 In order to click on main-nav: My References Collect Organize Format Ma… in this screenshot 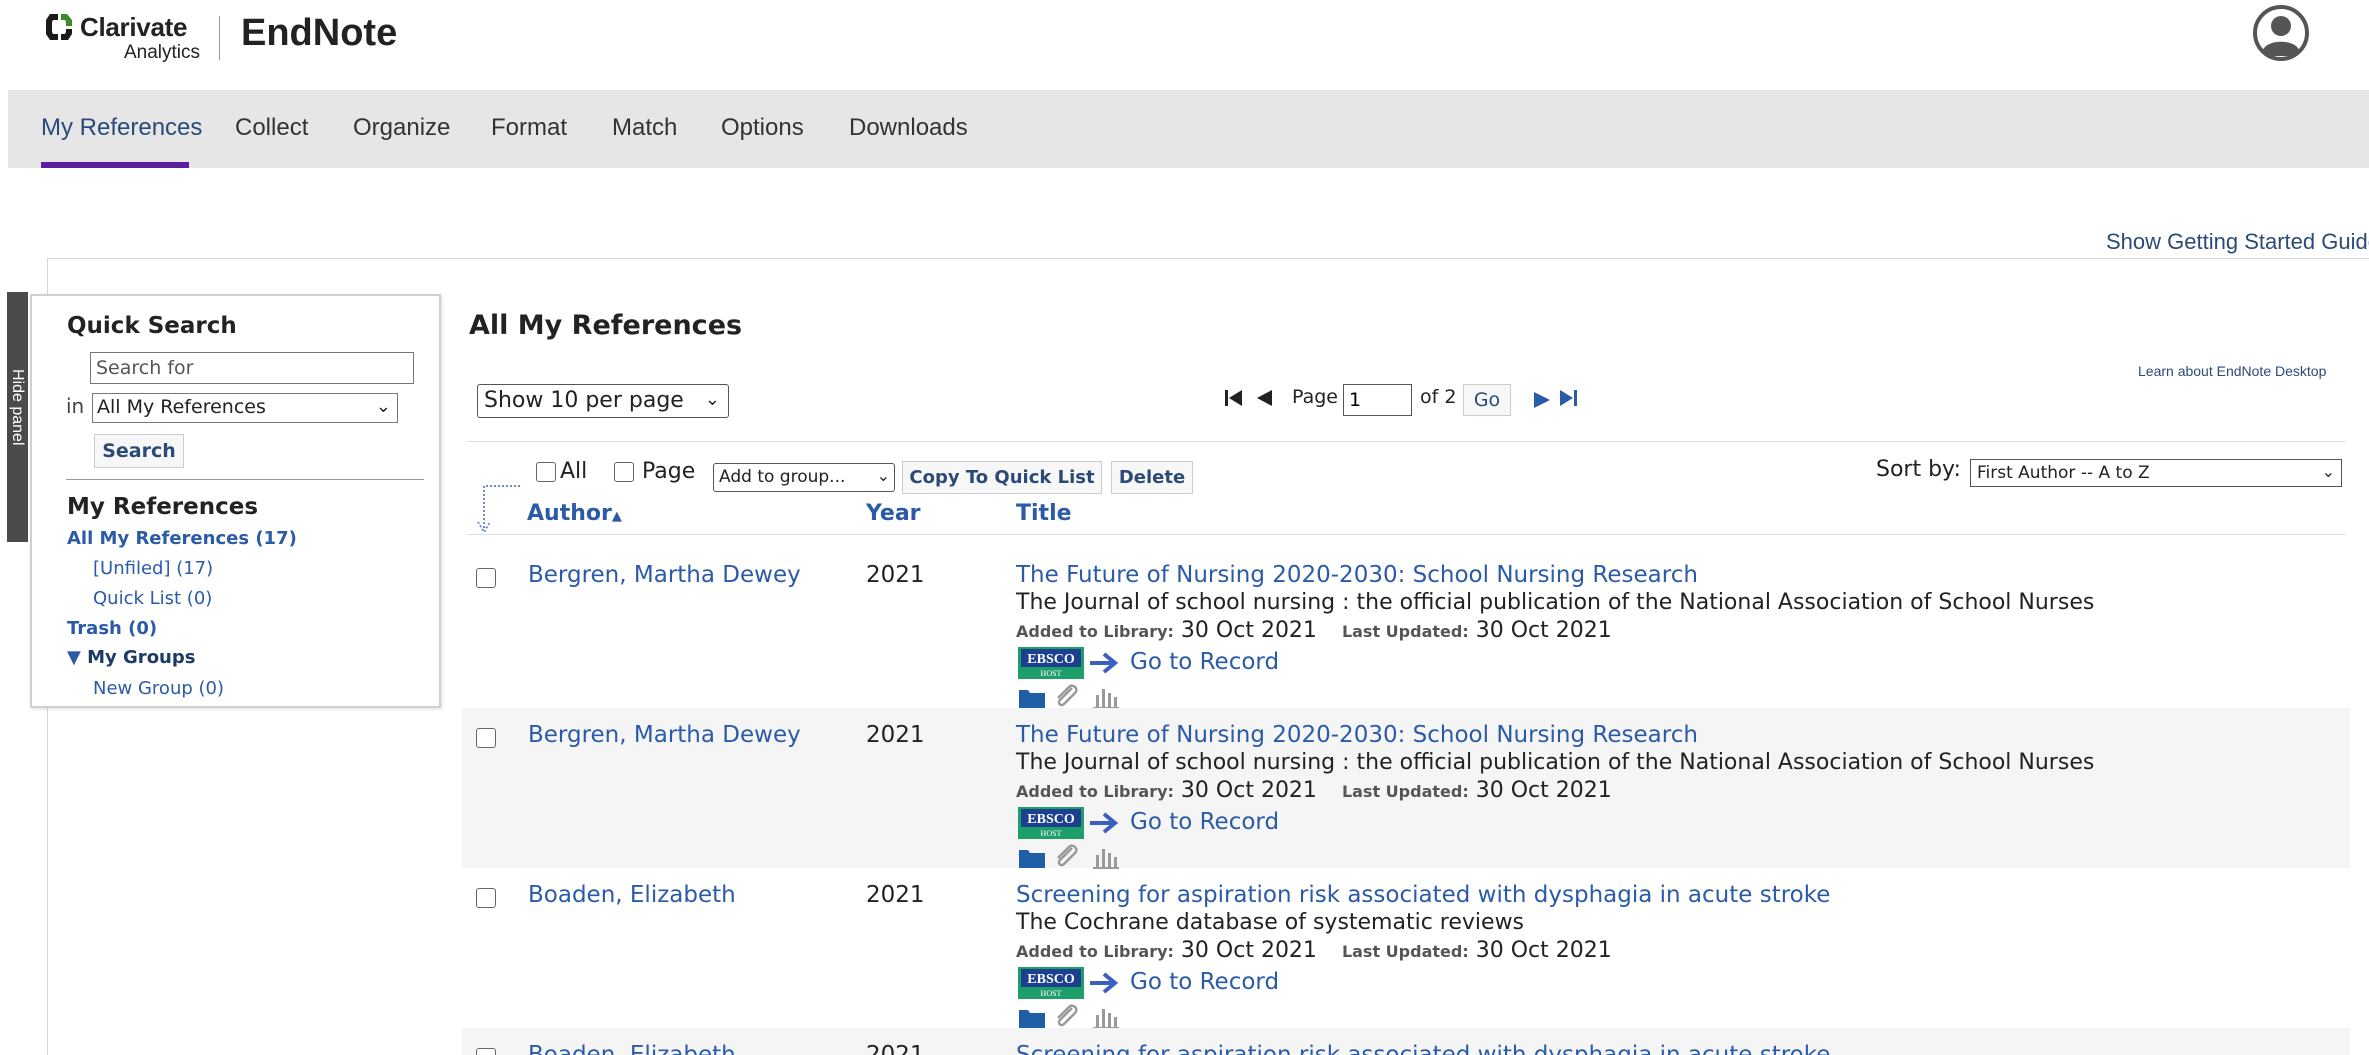, I will do `click(1188, 129)`.